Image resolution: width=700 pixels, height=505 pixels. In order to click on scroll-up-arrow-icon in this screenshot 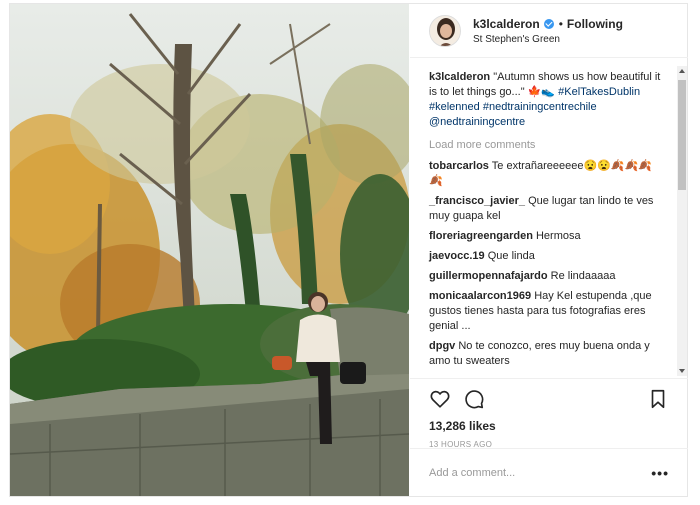, I will do `click(682, 71)`.